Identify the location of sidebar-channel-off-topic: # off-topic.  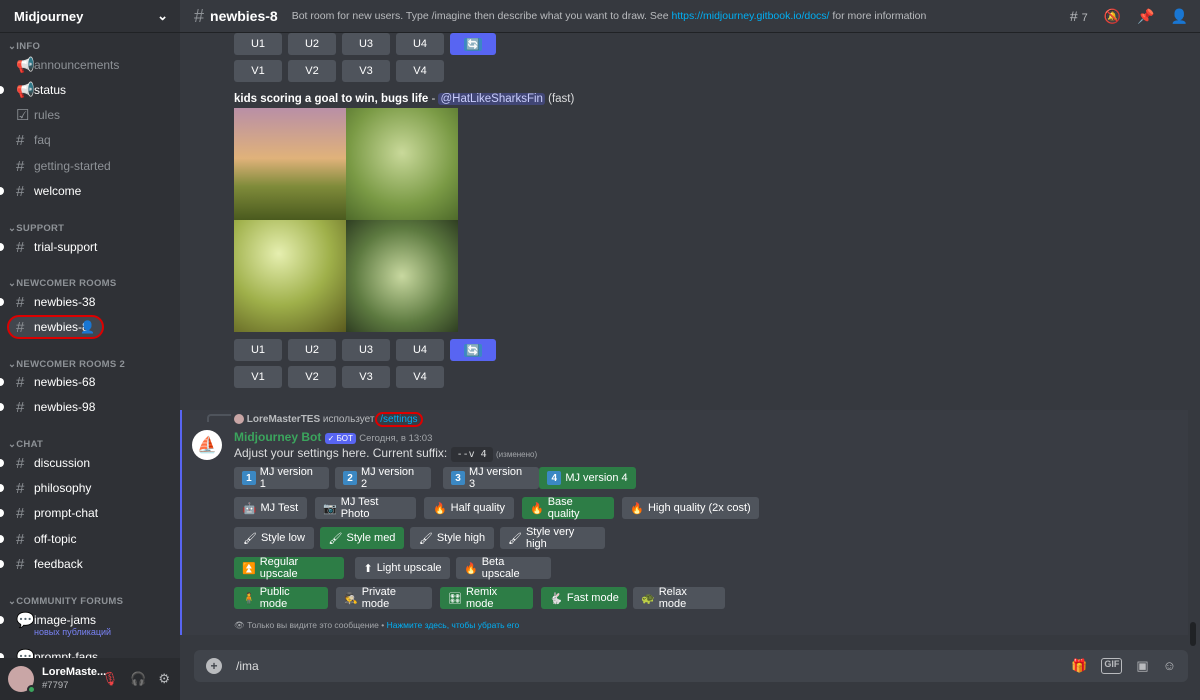
(87, 539).